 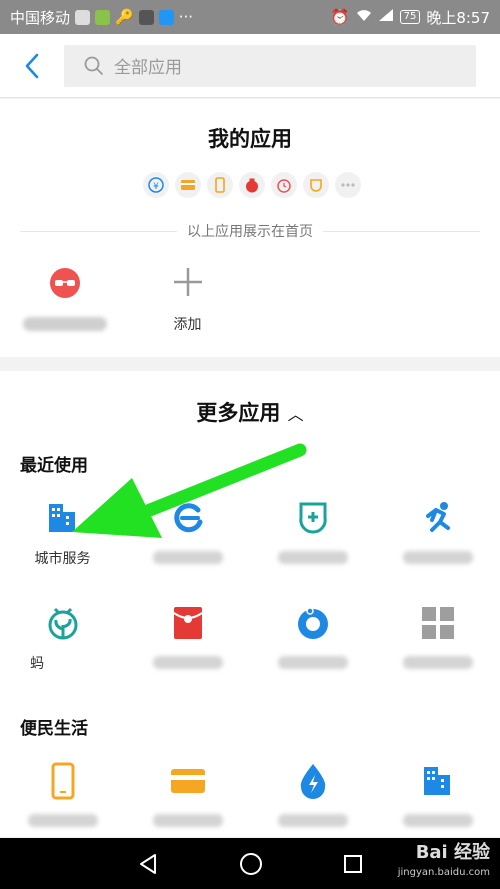 What do you see at coordinates (186, 17) in the screenshot?
I see `more-notifications-icon: ···` at bounding box center [186, 17].